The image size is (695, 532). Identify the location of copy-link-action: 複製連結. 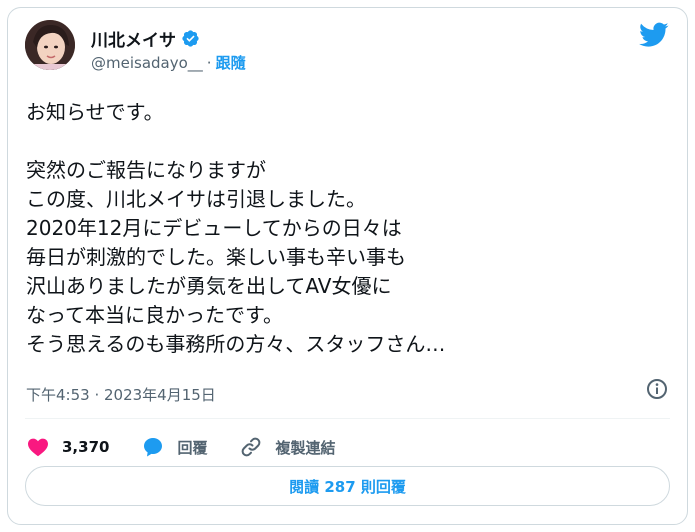
(287, 447).